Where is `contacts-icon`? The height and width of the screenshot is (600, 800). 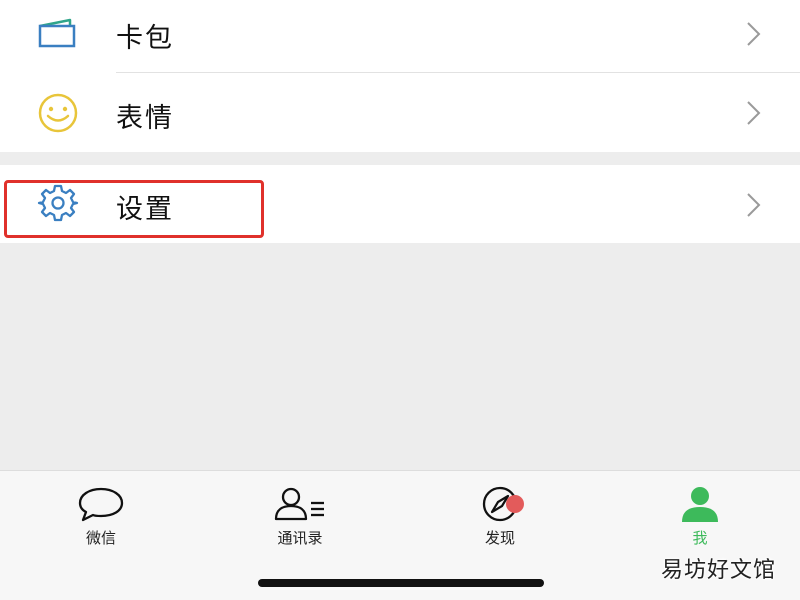
contacts-icon is located at coordinates (299, 504).